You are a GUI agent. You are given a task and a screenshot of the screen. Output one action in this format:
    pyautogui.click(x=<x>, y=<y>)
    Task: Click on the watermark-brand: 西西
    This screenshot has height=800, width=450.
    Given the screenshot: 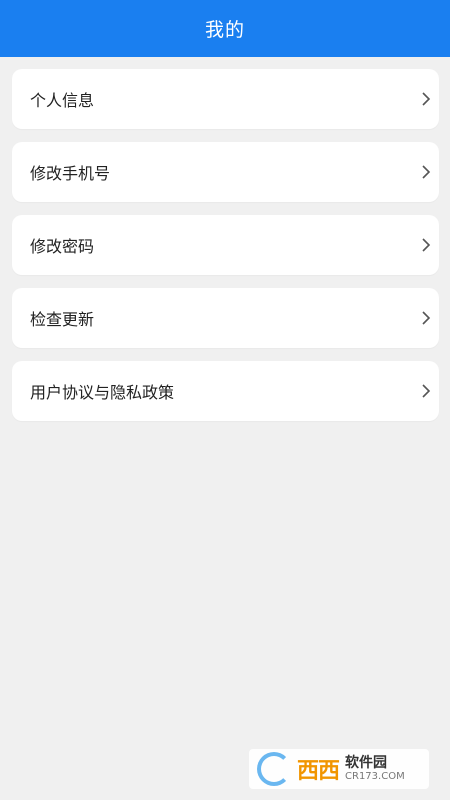 What is the action you would take?
    pyautogui.click(x=318, y=771)
    